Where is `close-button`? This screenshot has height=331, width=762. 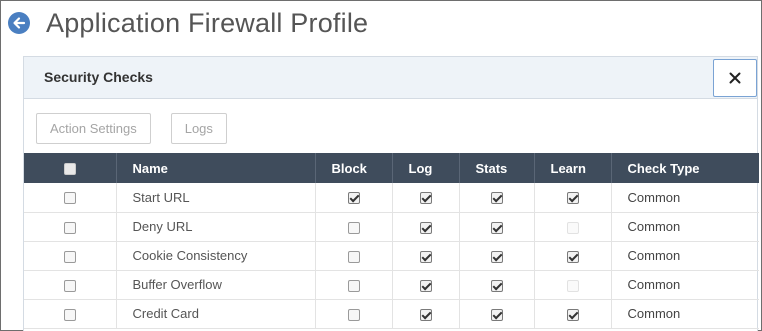 close-button is located at coordinates (735, 78).